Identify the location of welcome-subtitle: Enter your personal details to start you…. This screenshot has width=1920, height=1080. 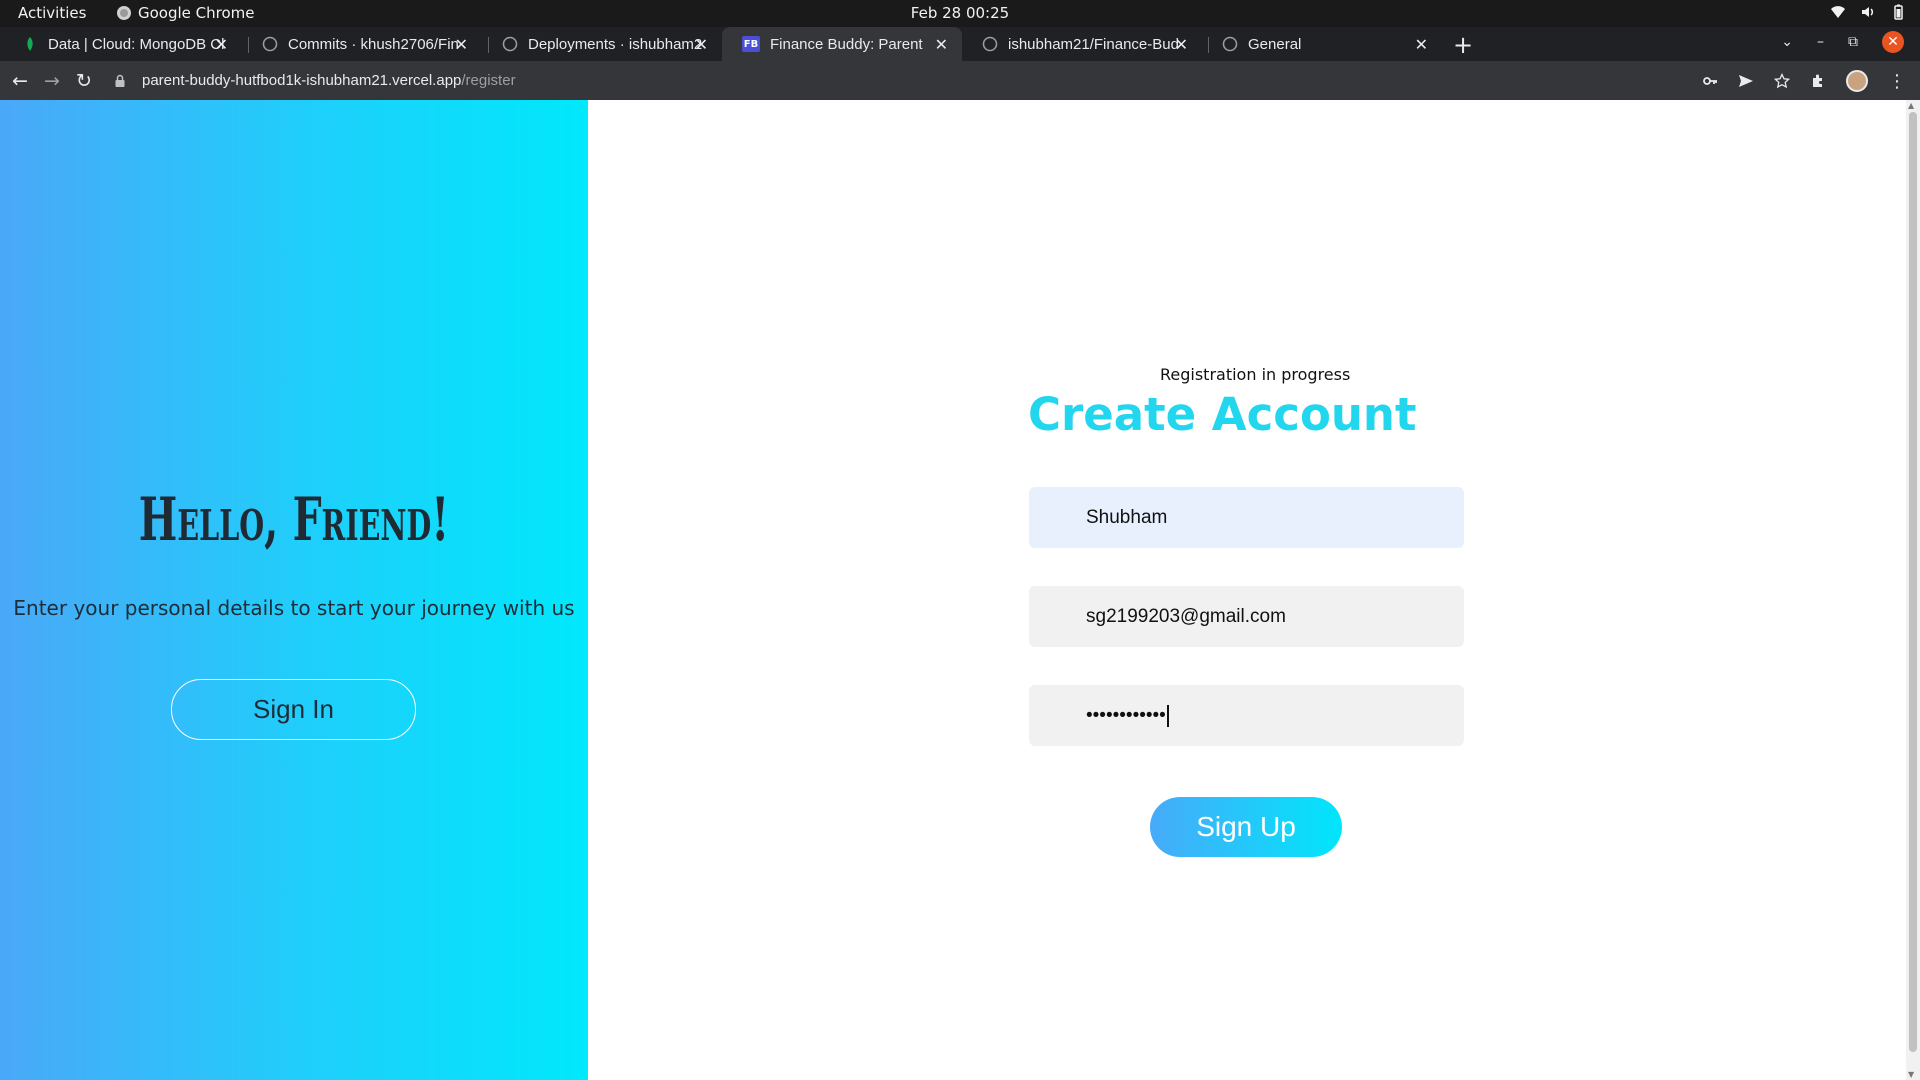
(294, 608).